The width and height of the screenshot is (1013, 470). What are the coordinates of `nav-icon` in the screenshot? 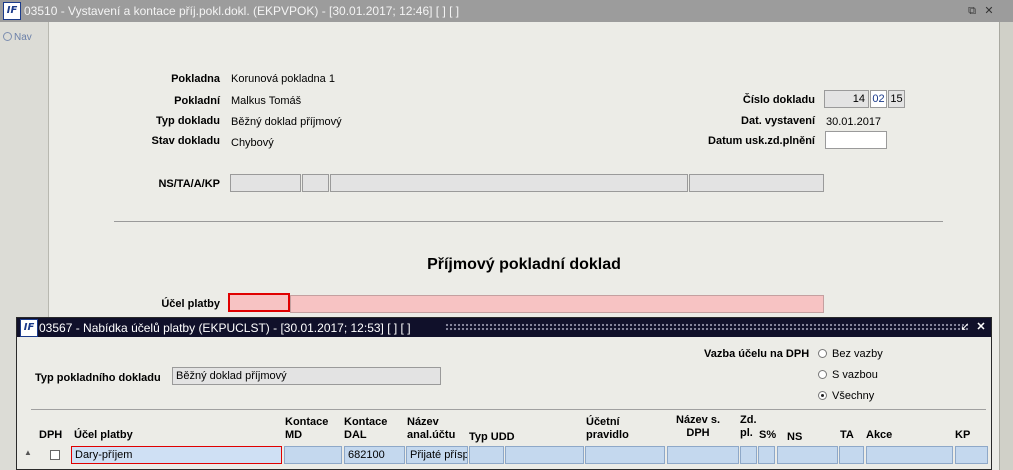 It's located at (7, 36).